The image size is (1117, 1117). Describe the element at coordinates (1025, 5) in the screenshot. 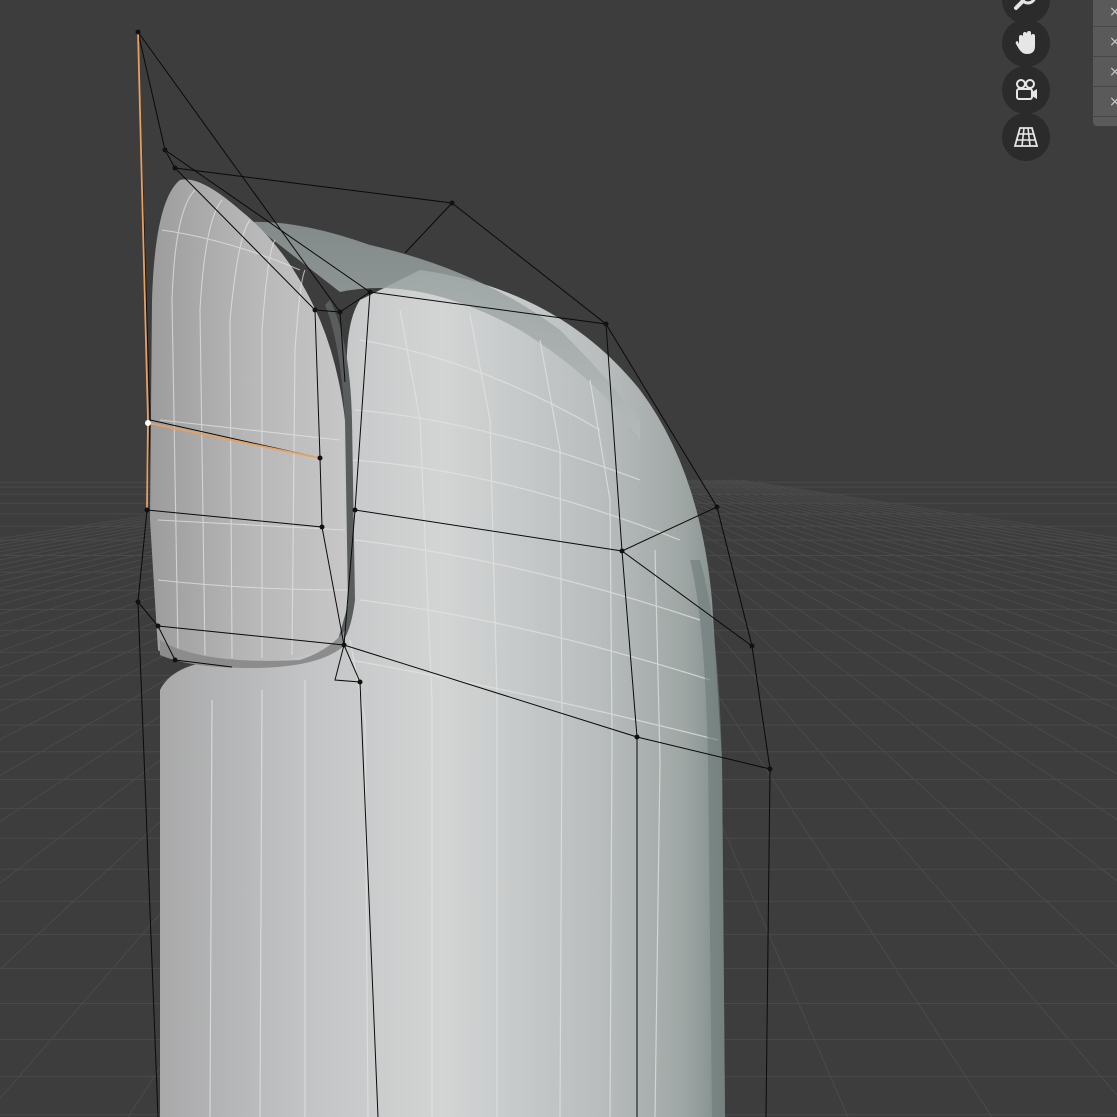

I see `magnifier-icon` at that location.